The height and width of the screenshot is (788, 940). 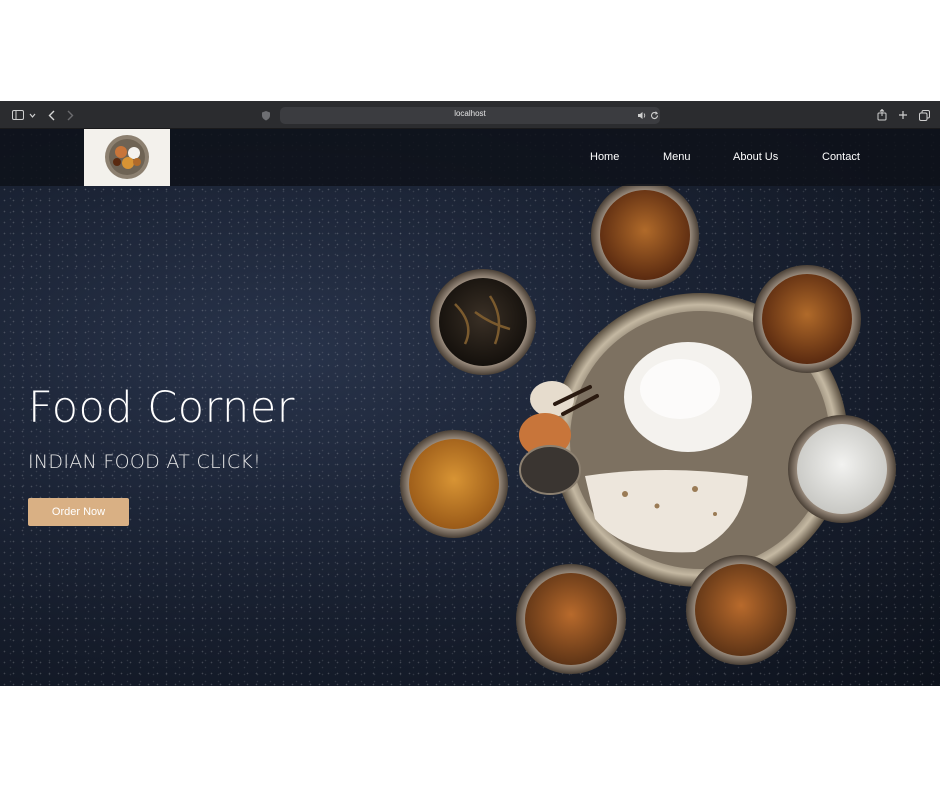 What do you see at coordinates (51, 115) in the screenshot?
I see `back-icon` at bounding box center [51, 115].